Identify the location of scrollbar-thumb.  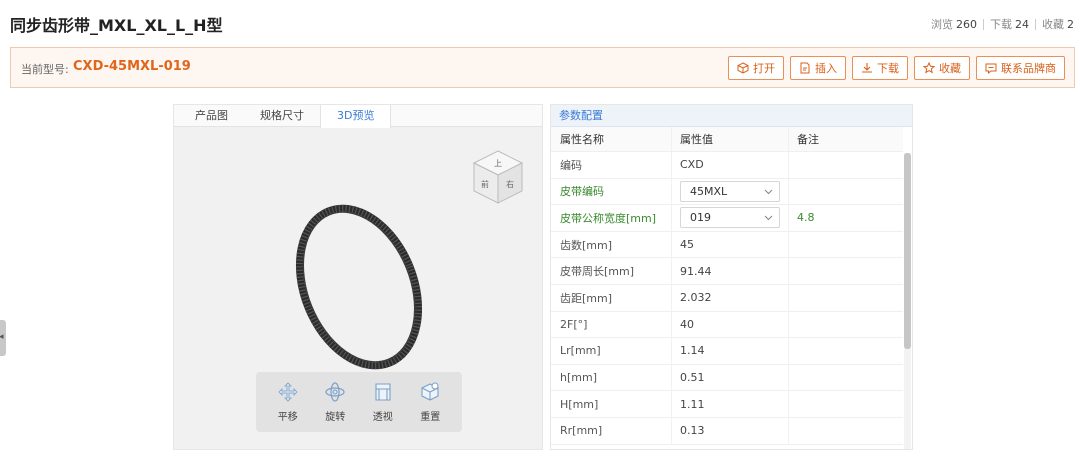
(907, 251).